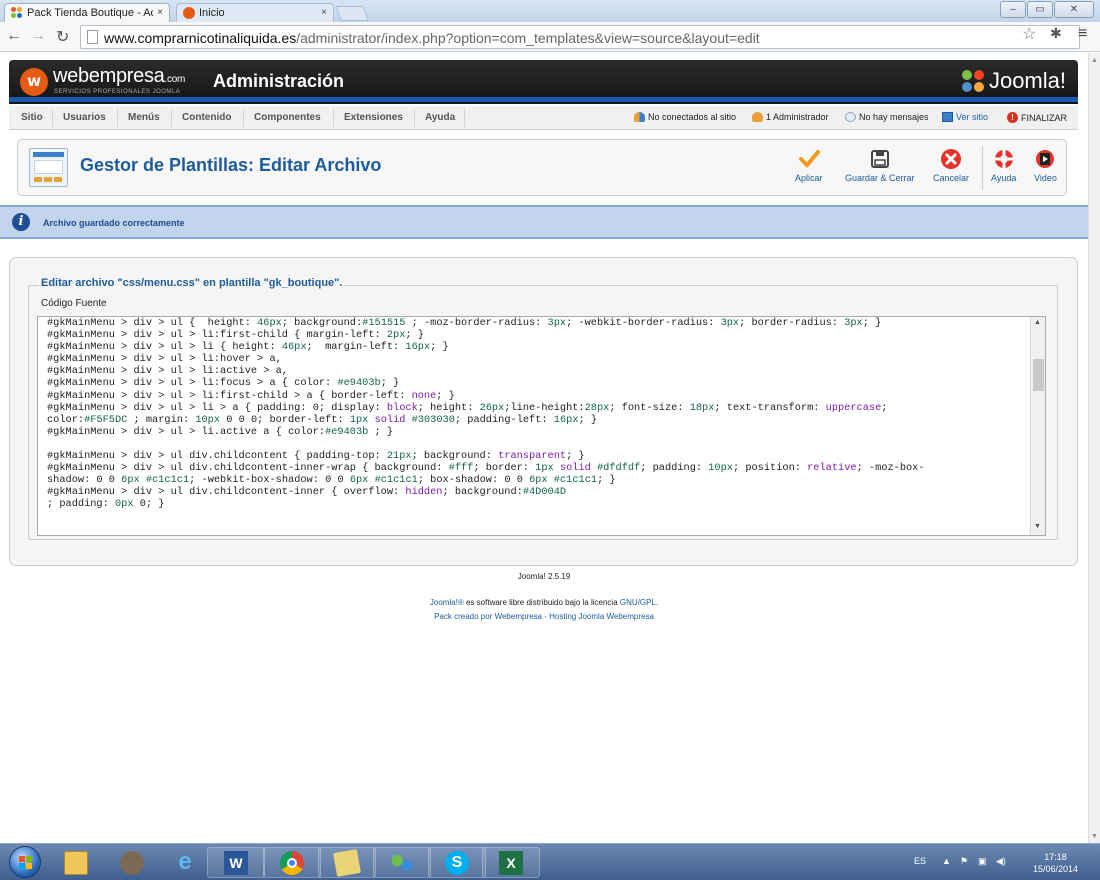 This screenshot has height=880, width=1100. What do you see at coordinates (1056, 33) in the screenshot?
I see `extension-icon: ✱` at bounding box center [1056, 33].